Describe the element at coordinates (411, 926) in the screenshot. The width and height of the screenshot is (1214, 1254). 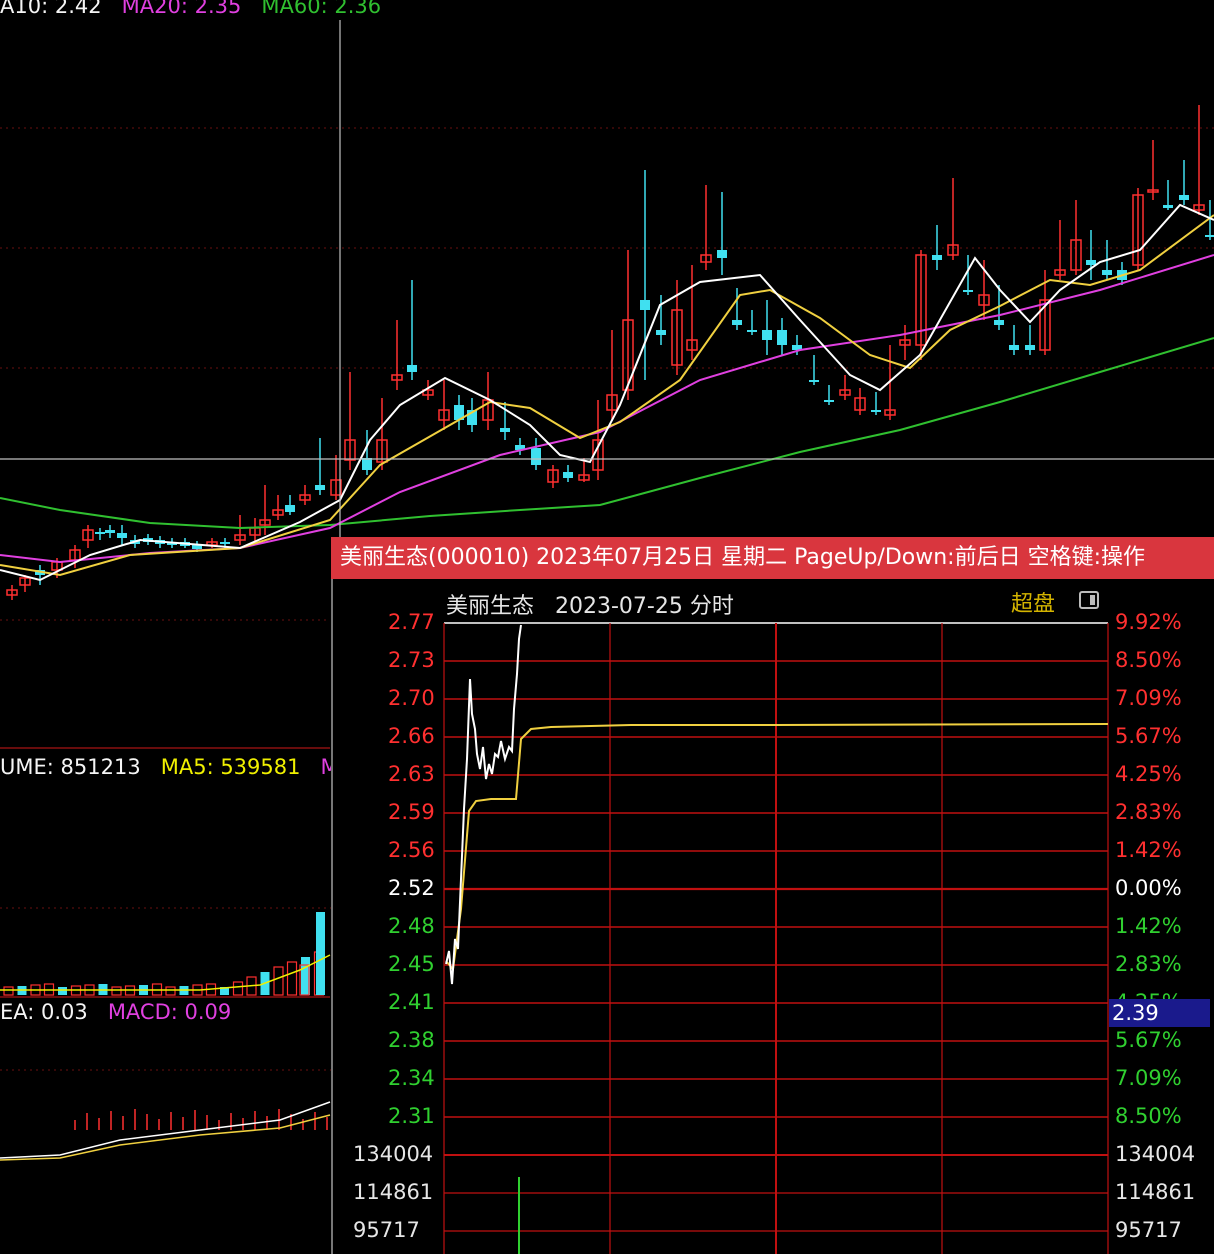
I see `price-tick-label: 2.48` at that location.